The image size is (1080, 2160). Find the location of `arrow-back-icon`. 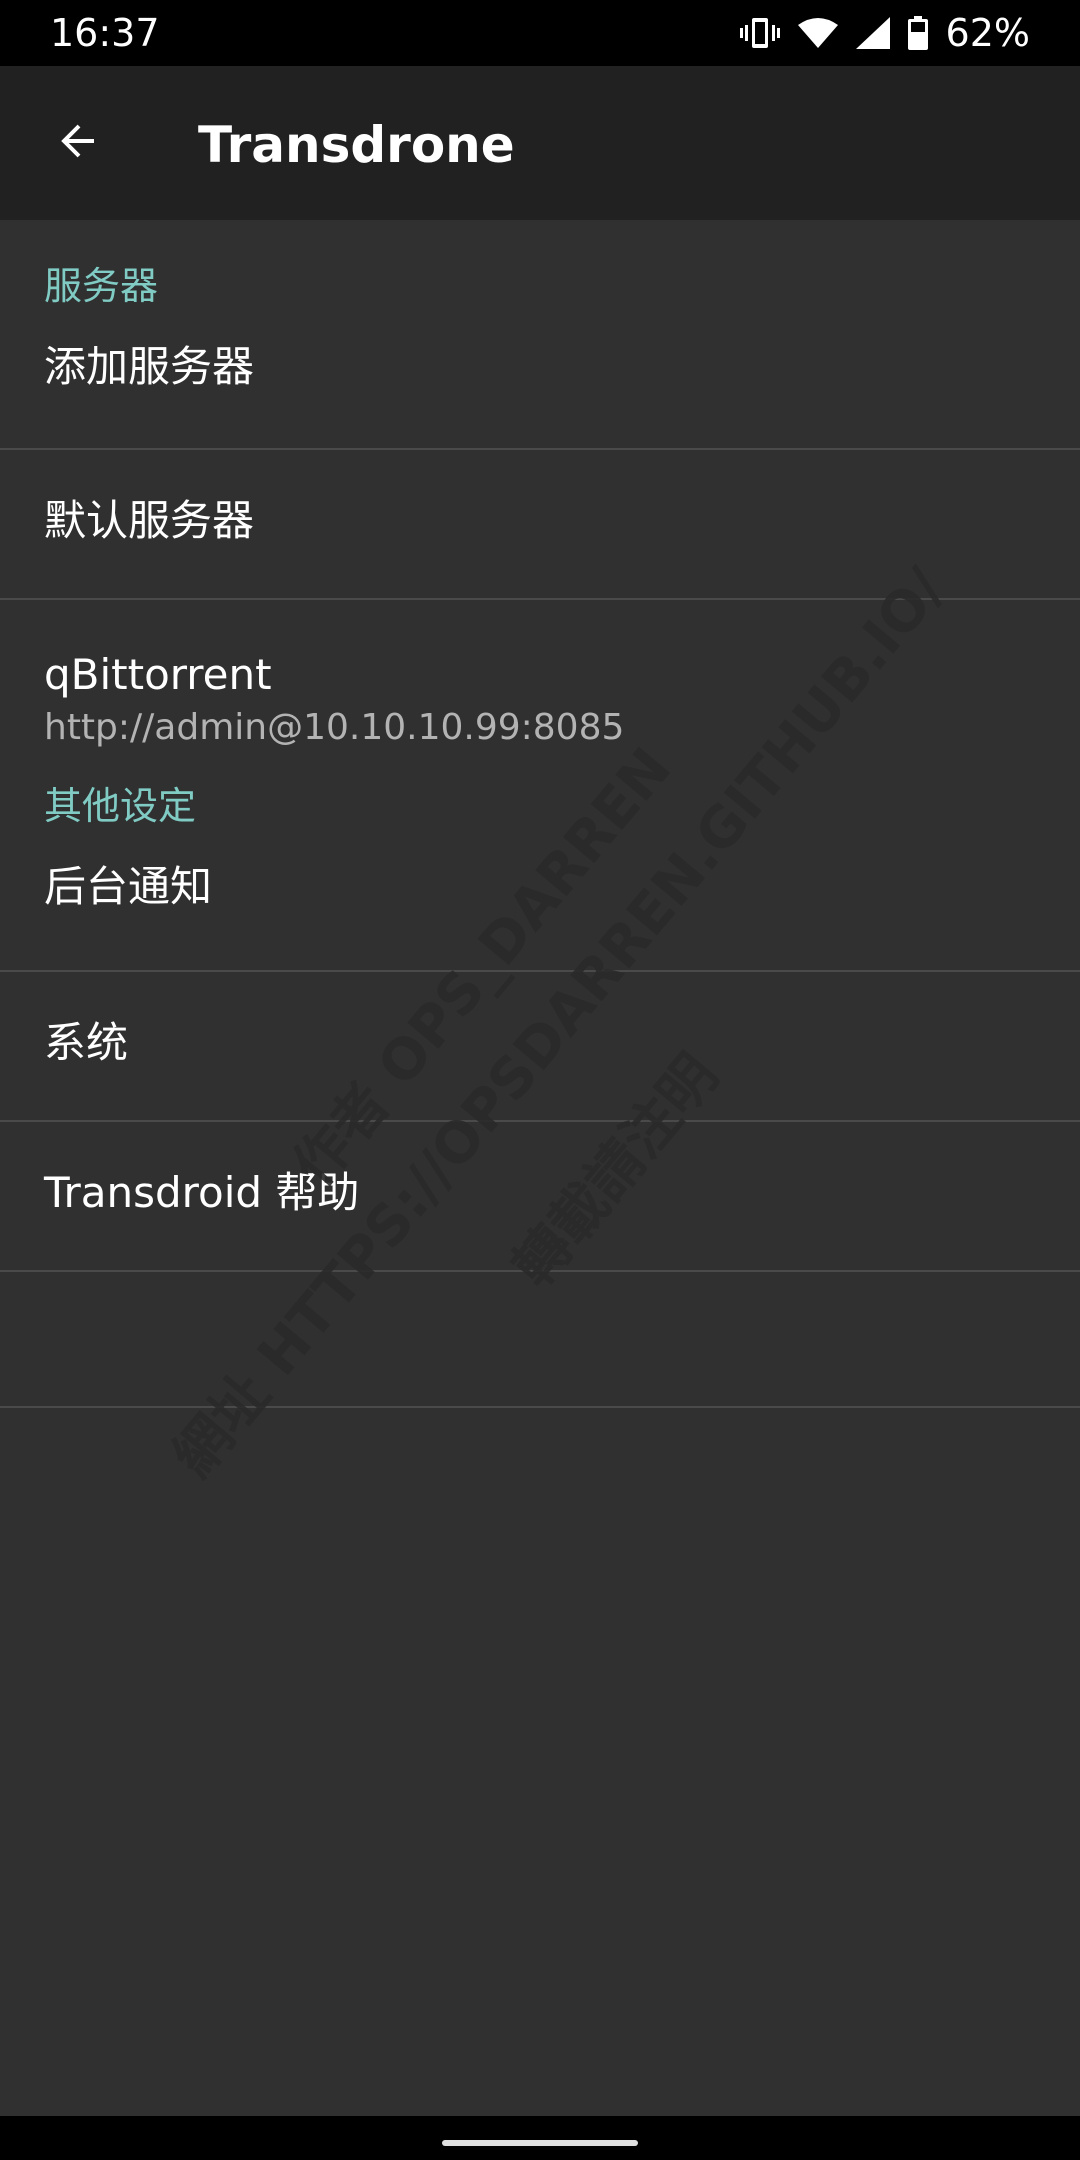

arrow-back-icon is located at coordinates (78, 143).